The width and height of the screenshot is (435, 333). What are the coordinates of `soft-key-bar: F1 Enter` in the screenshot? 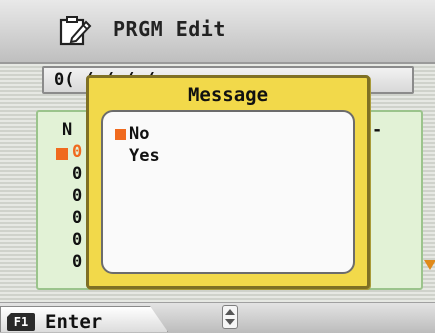 It's located at (217, 317).